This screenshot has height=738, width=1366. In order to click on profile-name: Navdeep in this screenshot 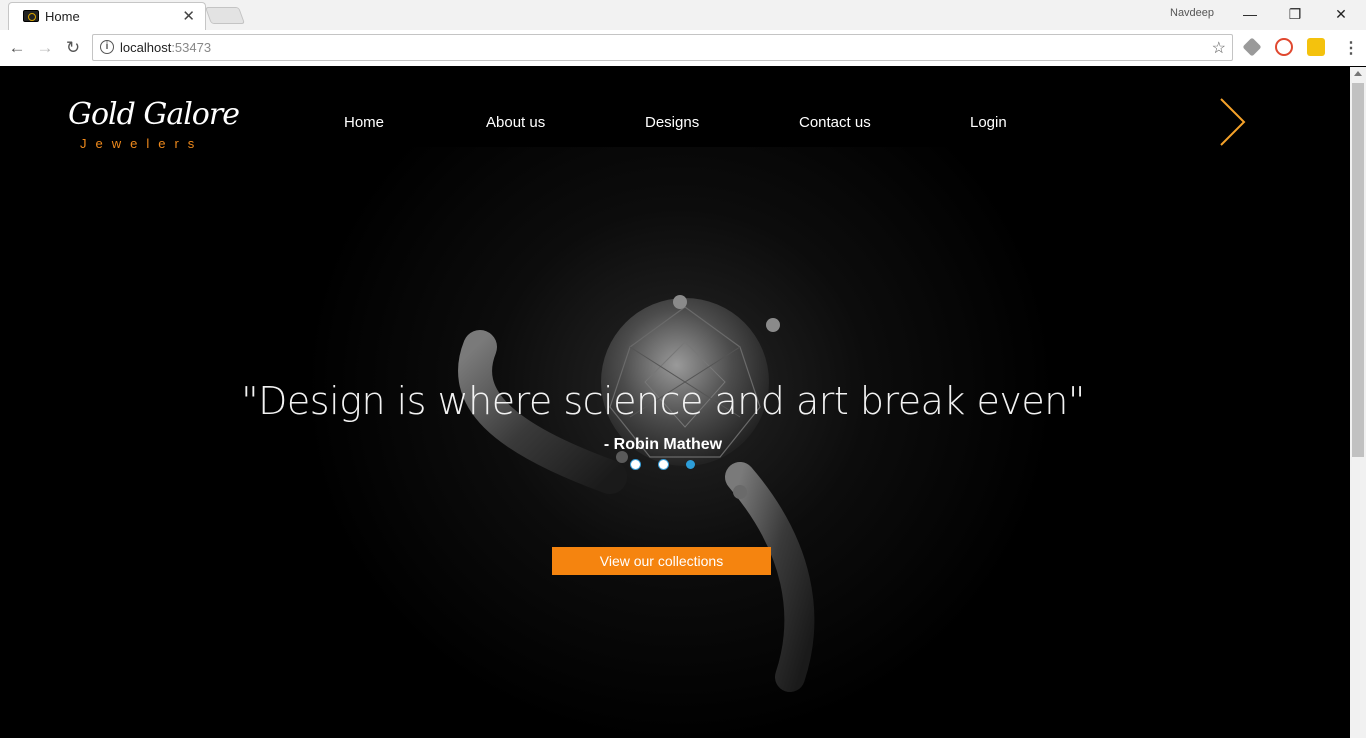, I will do `click(1192, 13)`.